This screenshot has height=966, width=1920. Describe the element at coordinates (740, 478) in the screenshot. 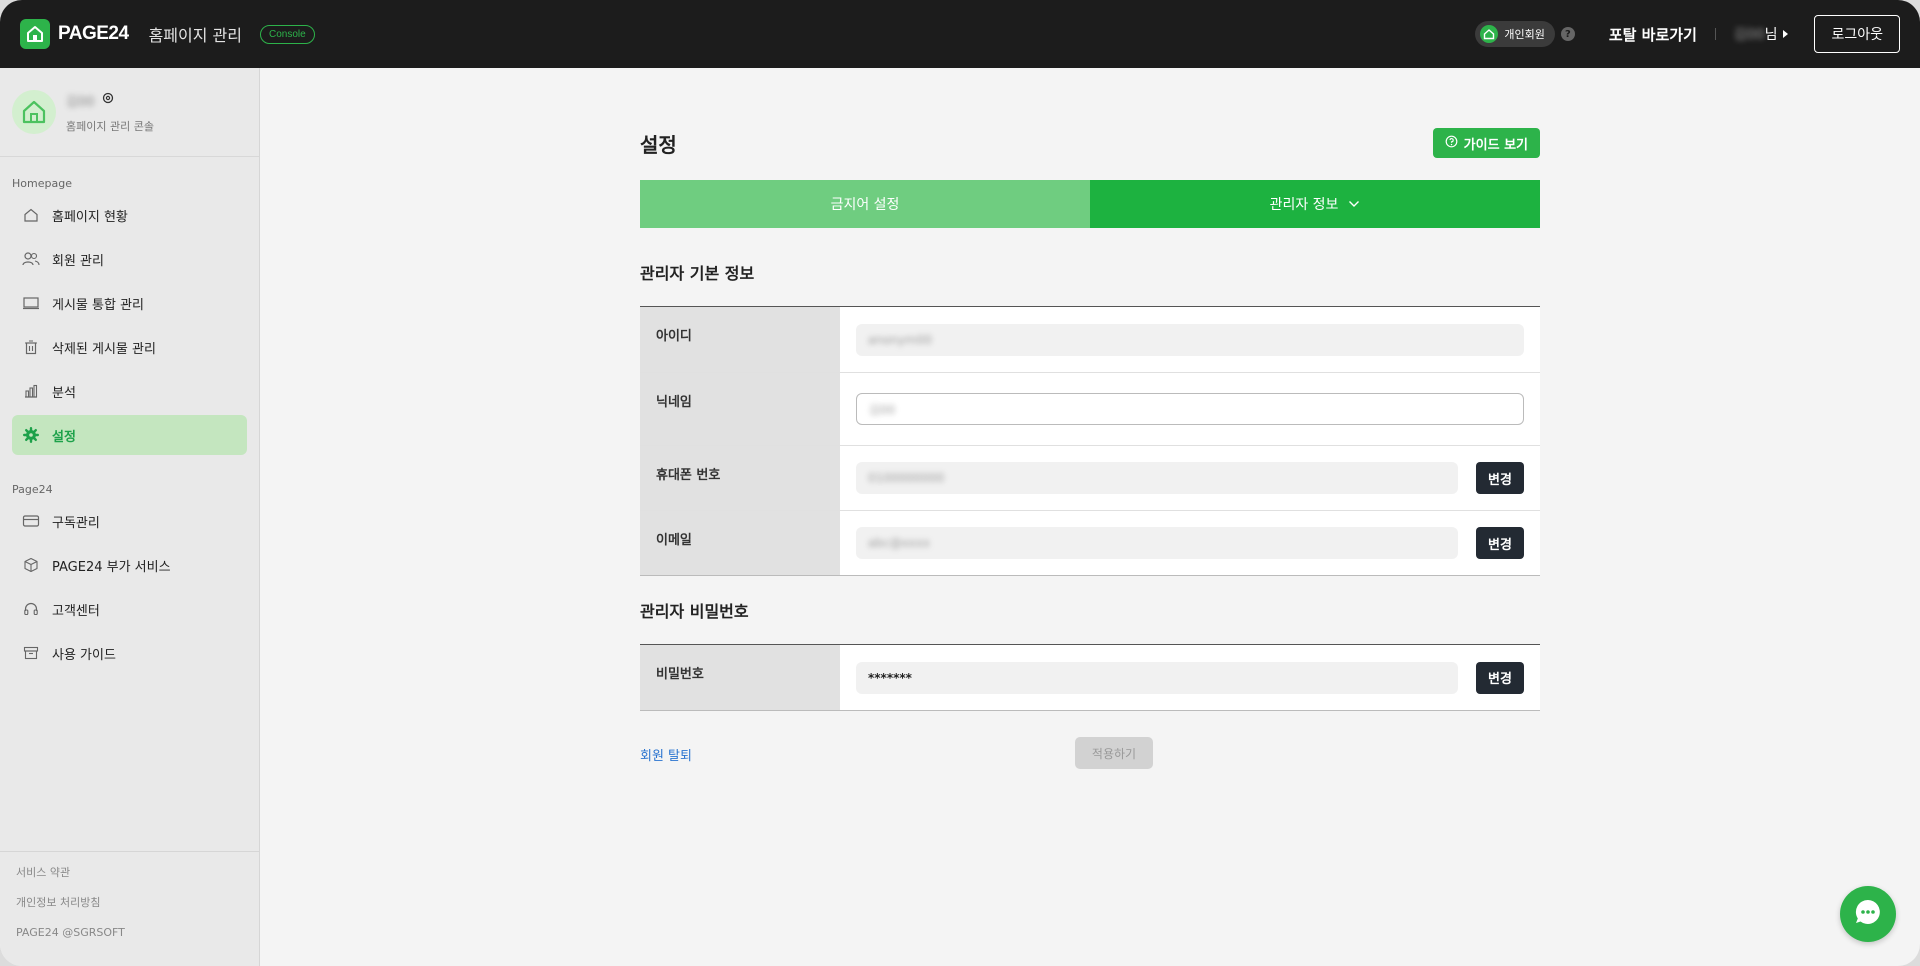

I see `phone-label: 휴대폰 번호` at that location.